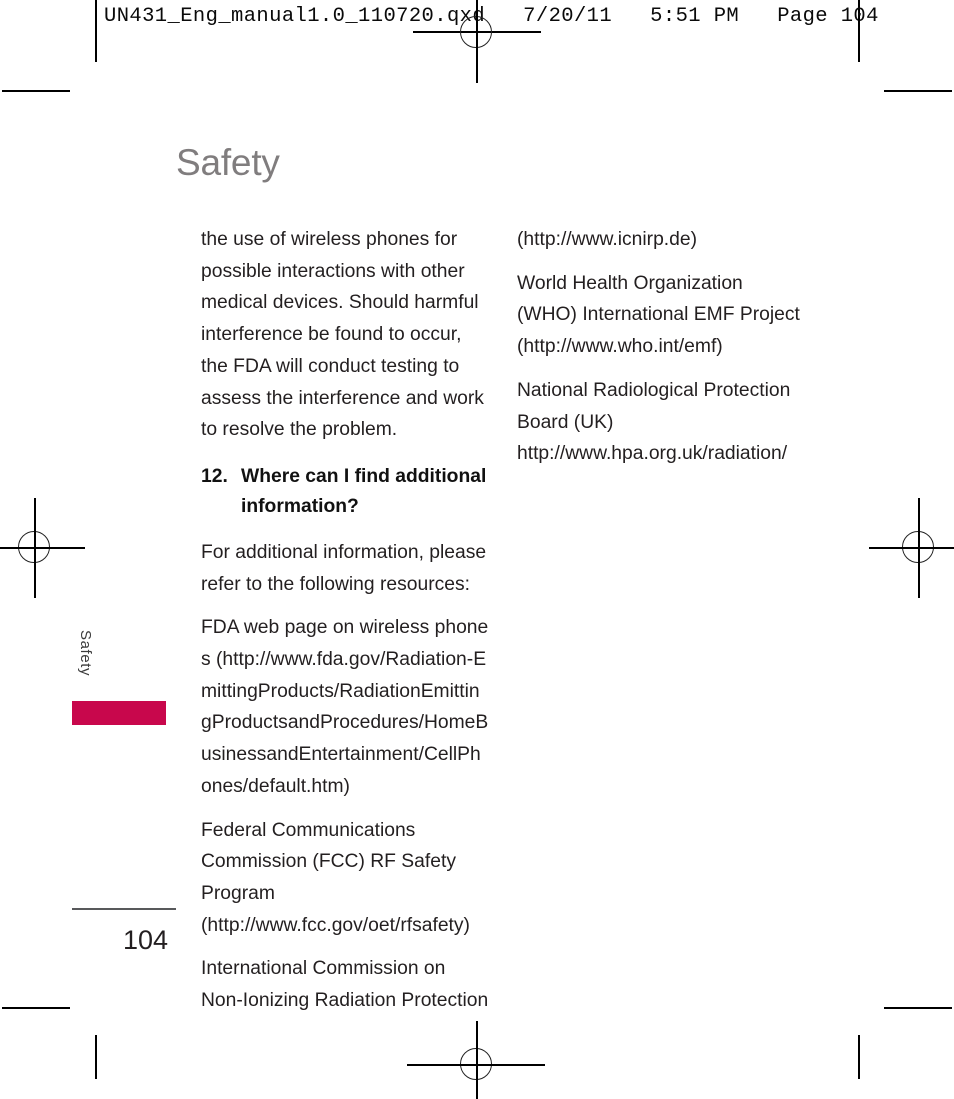  I want to click on registration-target-top-icon, so click(477, 42).